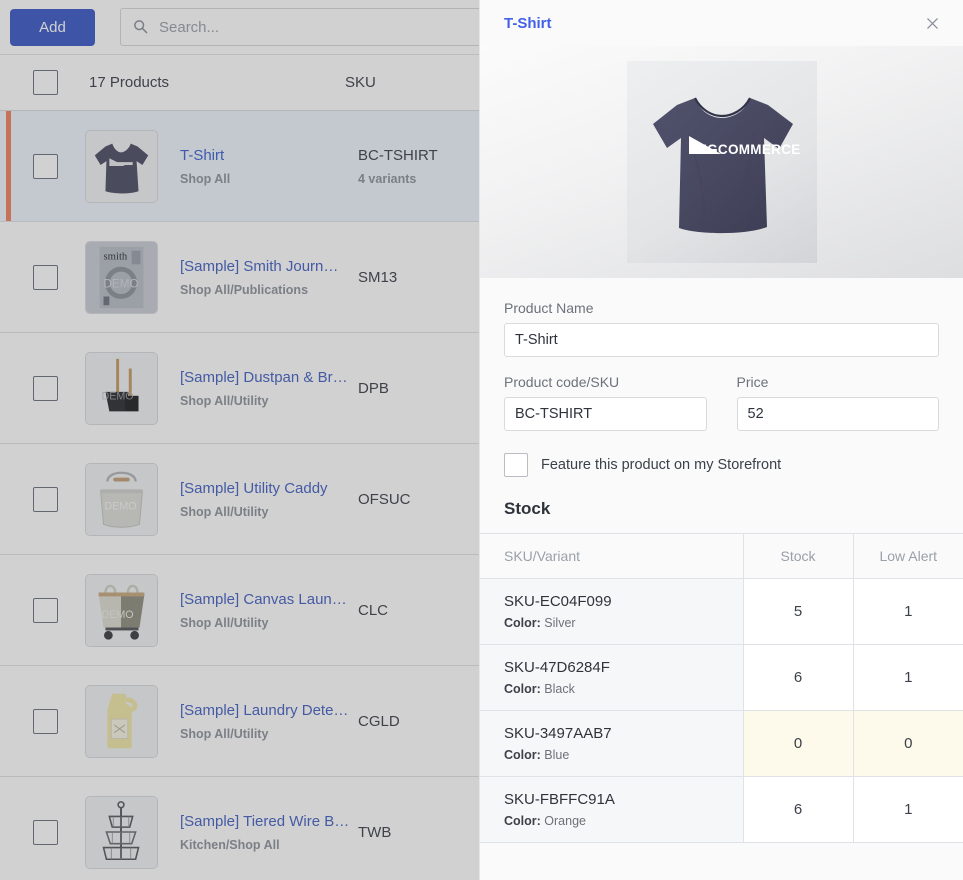  Describe the element at coordinates (418, 610) in the screenshot. I see `product-sku-cell: CLC` at that location.